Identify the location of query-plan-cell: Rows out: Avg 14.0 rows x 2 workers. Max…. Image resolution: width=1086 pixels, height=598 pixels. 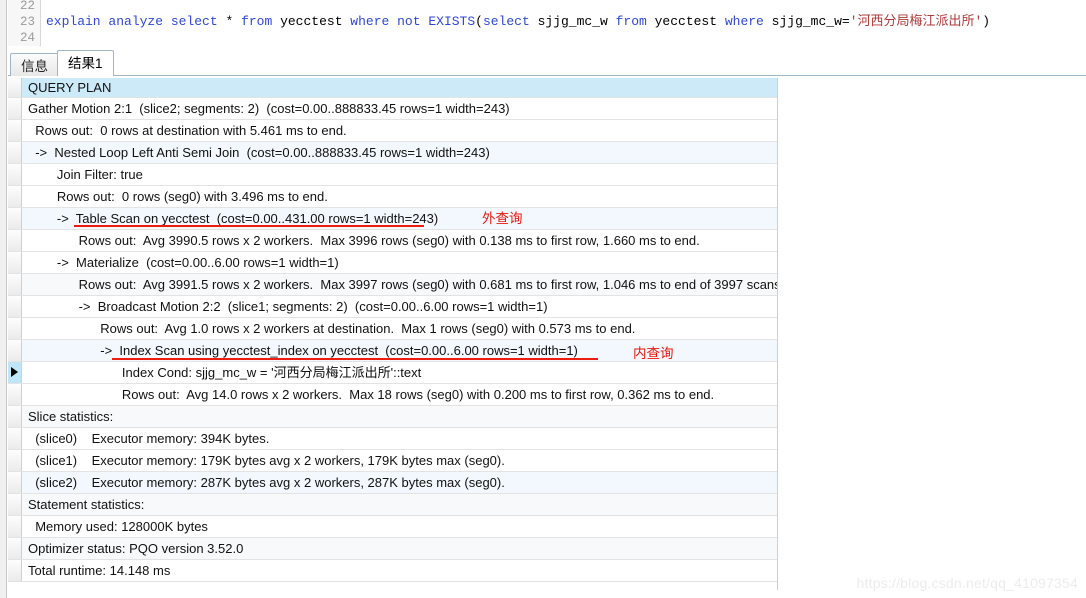
(371, 394).